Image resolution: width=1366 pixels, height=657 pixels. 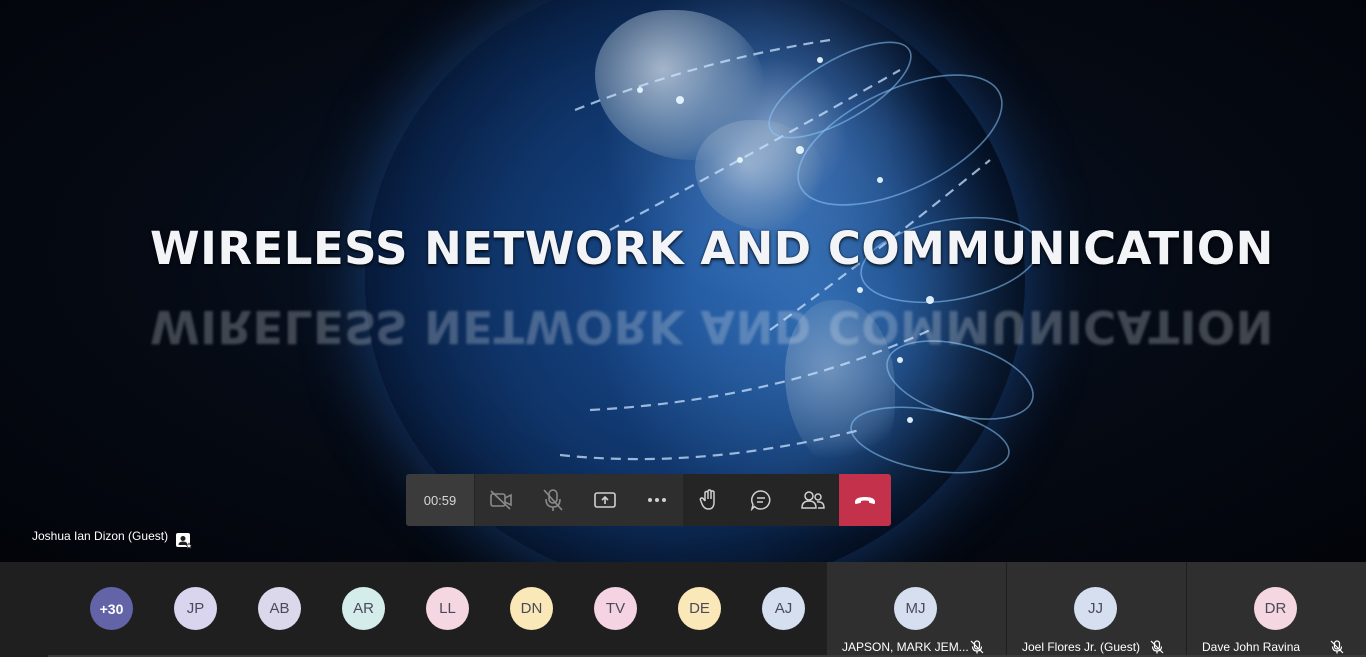 I want to click on chat-icon, so click(x=760, y=500).